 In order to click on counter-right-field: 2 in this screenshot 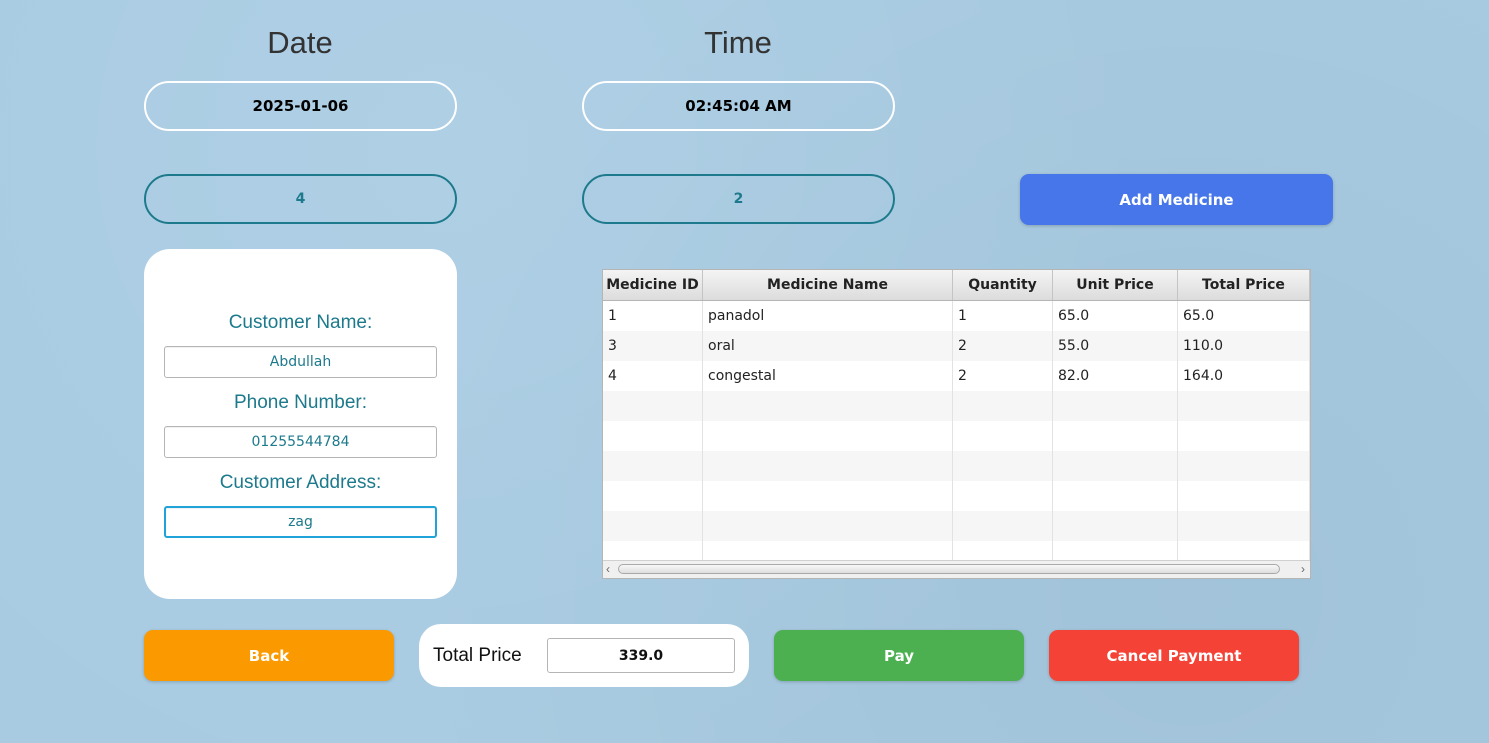, I will do `click(738, 199)`.